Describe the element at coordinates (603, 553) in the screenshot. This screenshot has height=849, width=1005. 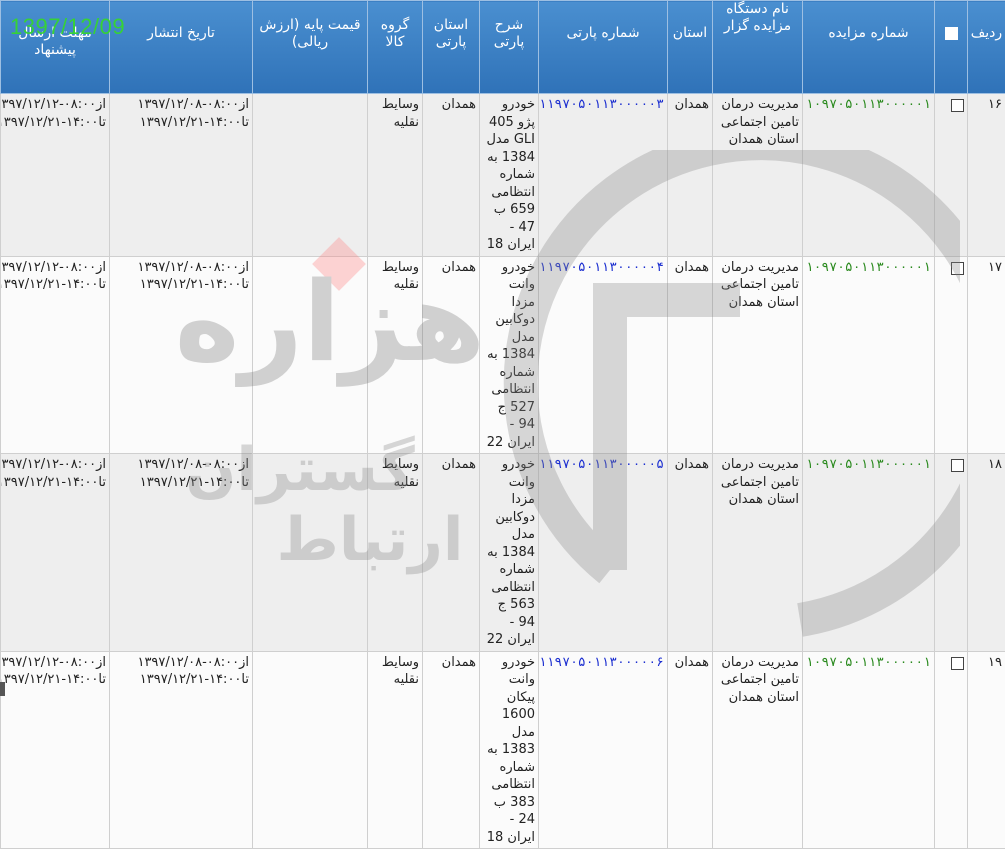
I see `lot-number-link: ۱۱۹۷۰۵۰۱۱۳۰۰۰۰۰۵` at that location.